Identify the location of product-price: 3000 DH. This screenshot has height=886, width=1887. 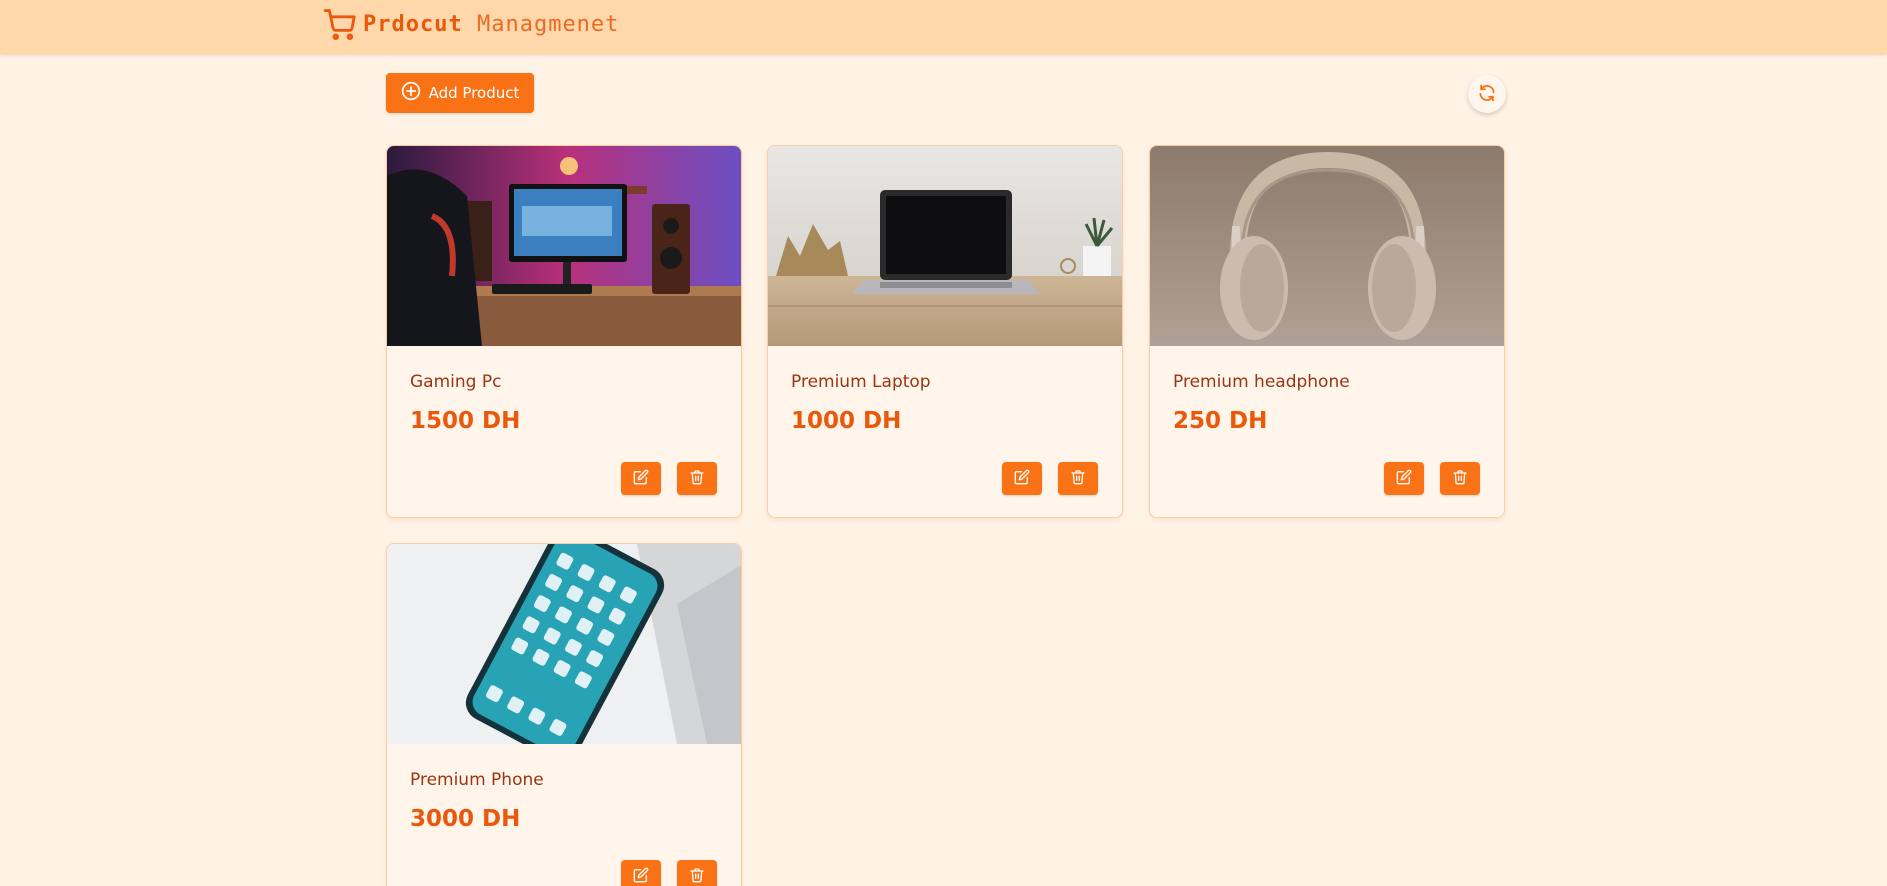
(465, 819).